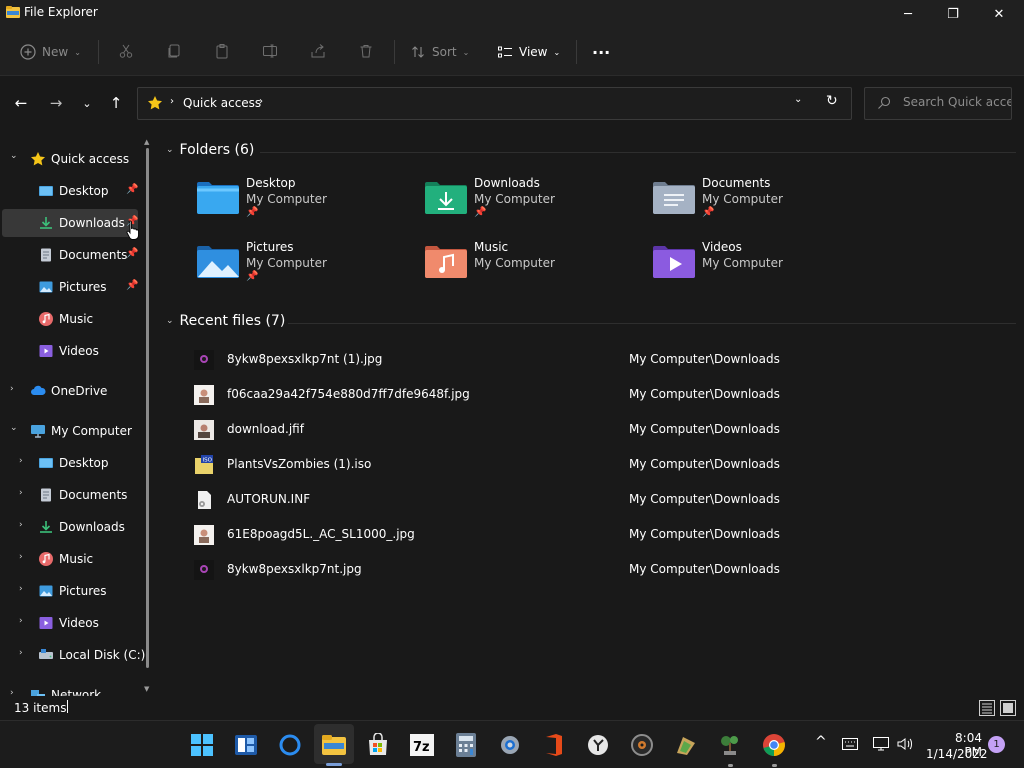  Describe the element at coordinates (70, 623) in the screenshot. I see `sidebar-item-videos: › Videos` at that location.